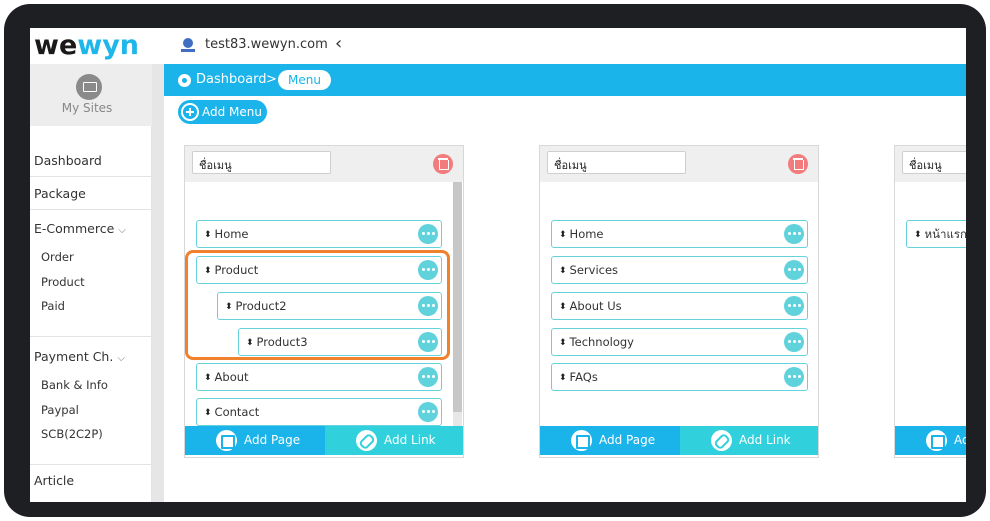 This screenshot has width=990, height=521. I want to click on sidebar-item-payment: Payment Ch. ⌵, so click(79, 356).